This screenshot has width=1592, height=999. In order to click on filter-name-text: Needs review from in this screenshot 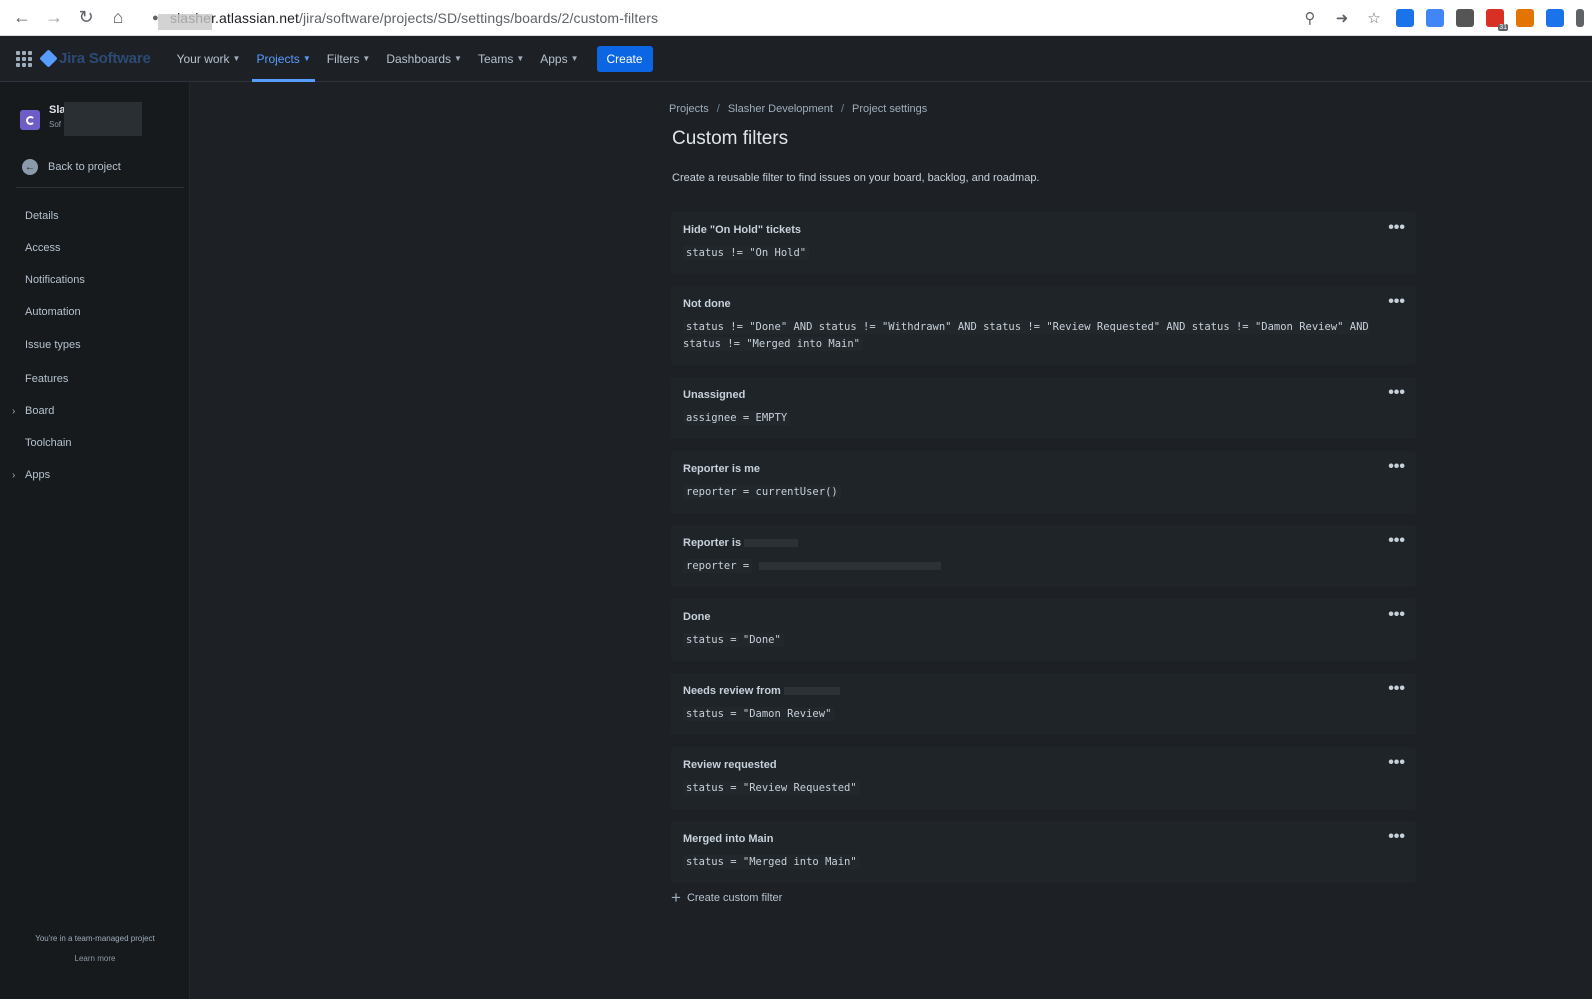, I will do `click(732, 691)`.